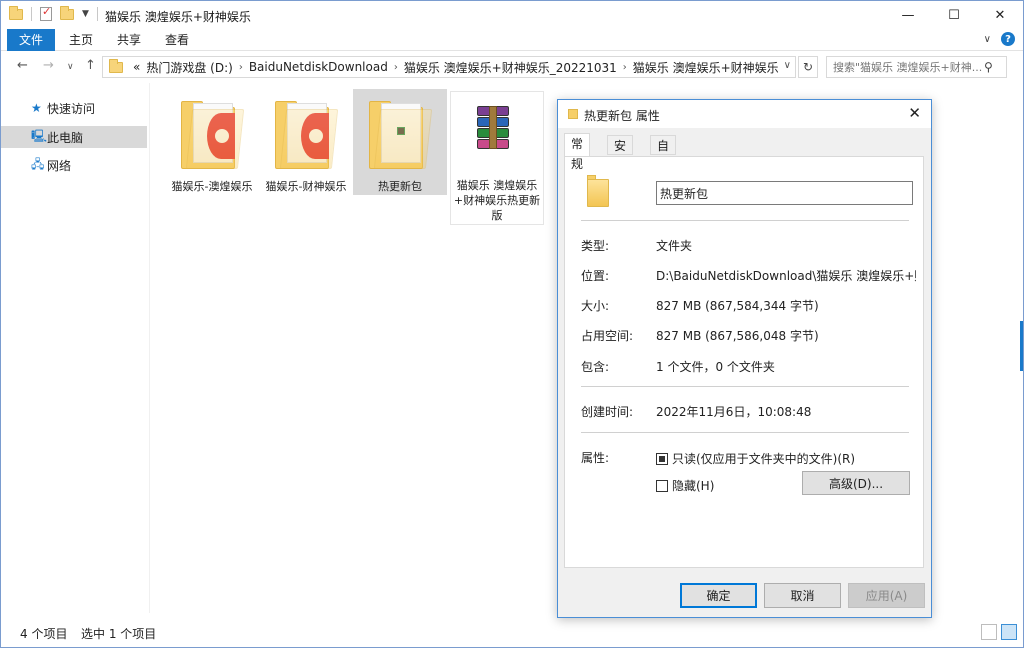  What do you see at coordinates (622, 116) in the screenshot?
I see `dialog-title: 热更新包 属性` at bounding box center [622, 116].